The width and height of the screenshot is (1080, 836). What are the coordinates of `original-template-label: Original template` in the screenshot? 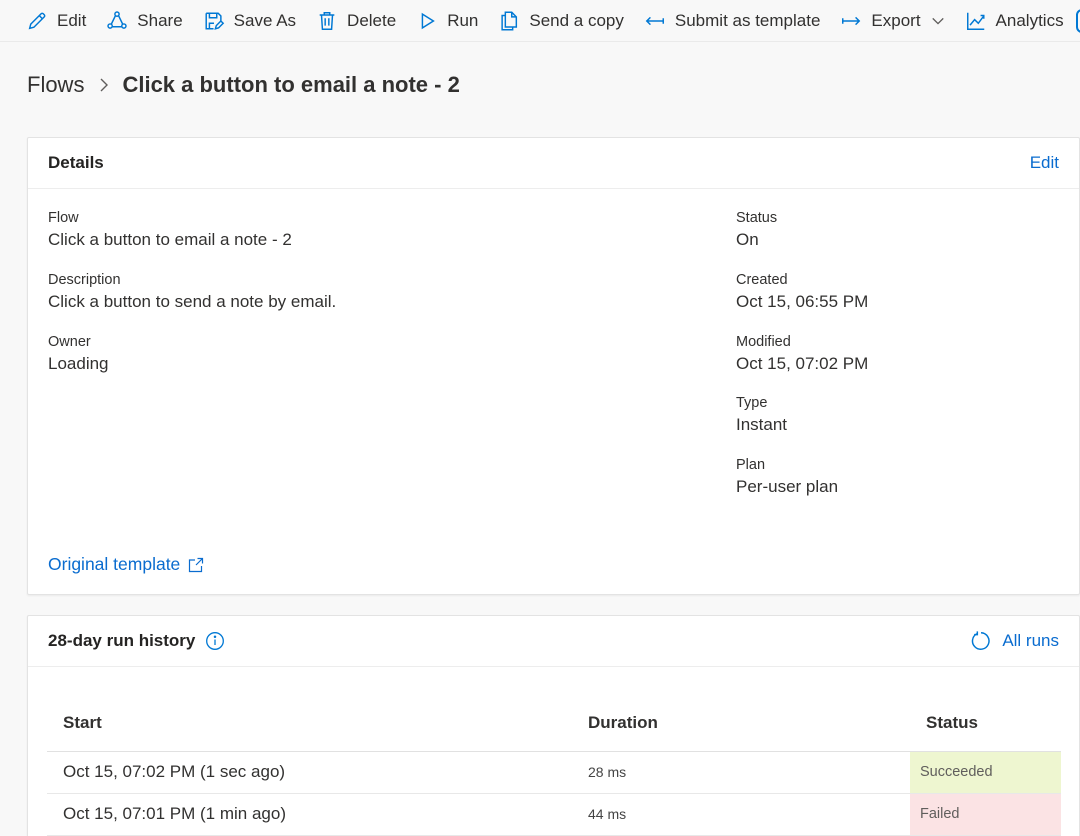 It's located at (114, 564).